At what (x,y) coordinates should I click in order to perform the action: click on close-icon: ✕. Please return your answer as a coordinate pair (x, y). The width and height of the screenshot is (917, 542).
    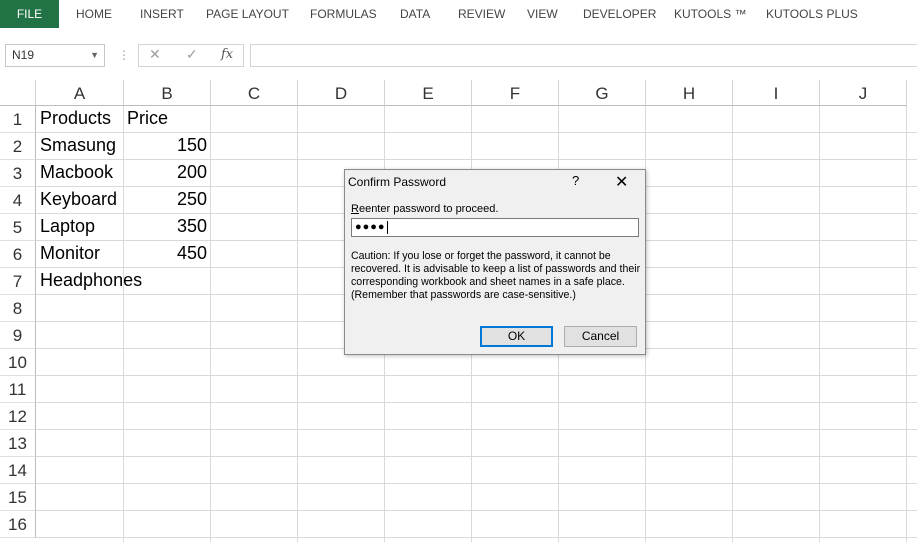
    Looking at the image, I should click on (621, 182).